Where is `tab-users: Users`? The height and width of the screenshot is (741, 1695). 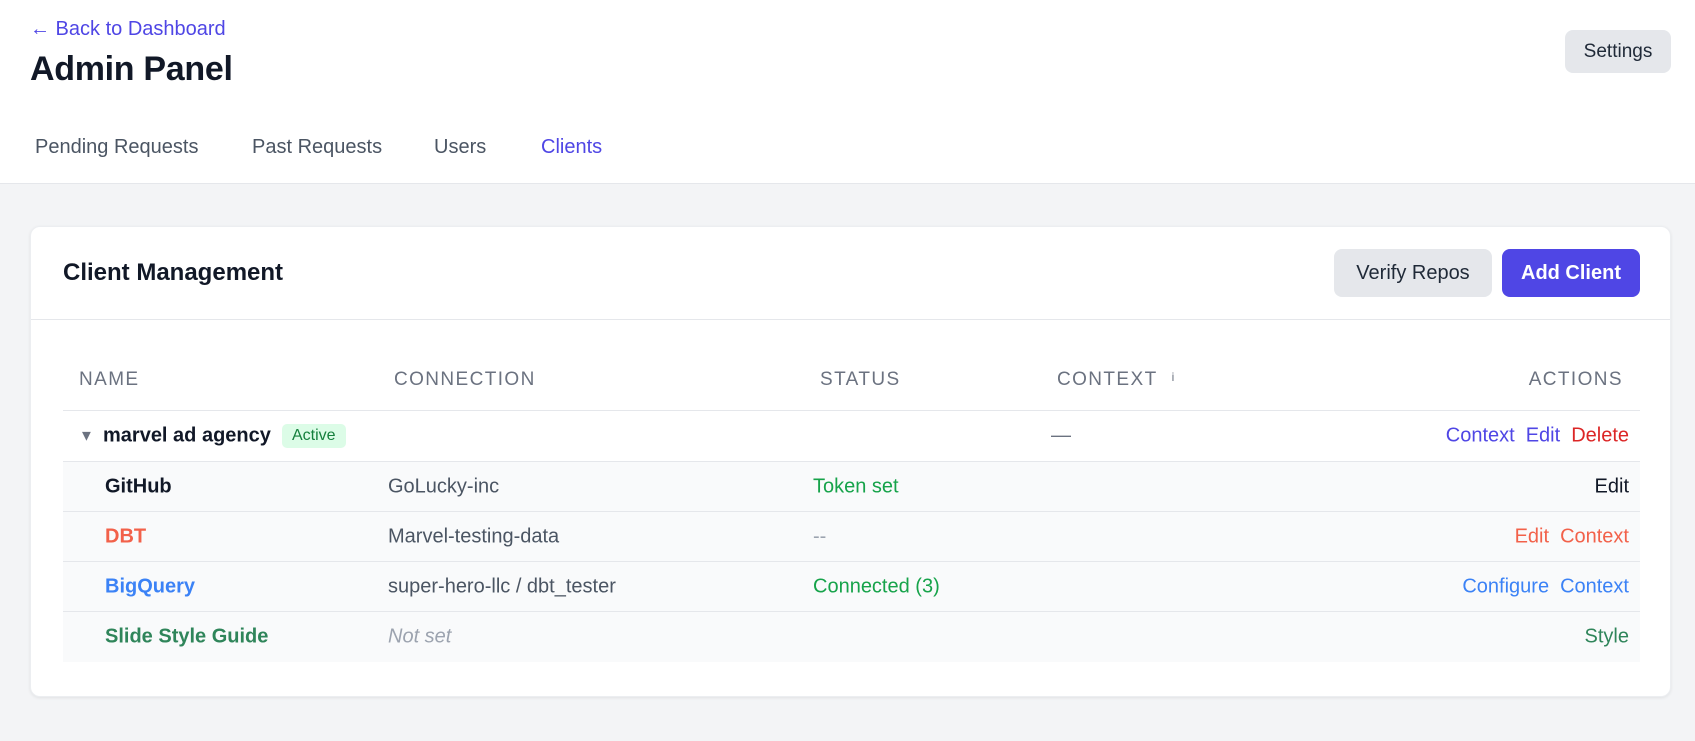 tab-users: Users is located at coordinates (460, 147).